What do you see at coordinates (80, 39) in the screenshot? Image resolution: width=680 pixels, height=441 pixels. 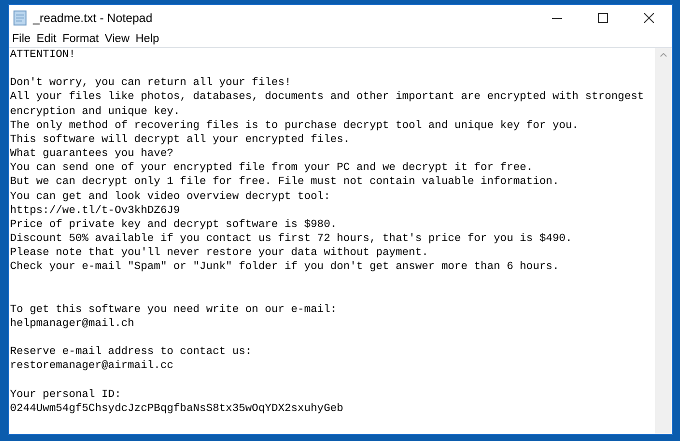 I see `menu-item: Format` at bounding box center [80, 39].